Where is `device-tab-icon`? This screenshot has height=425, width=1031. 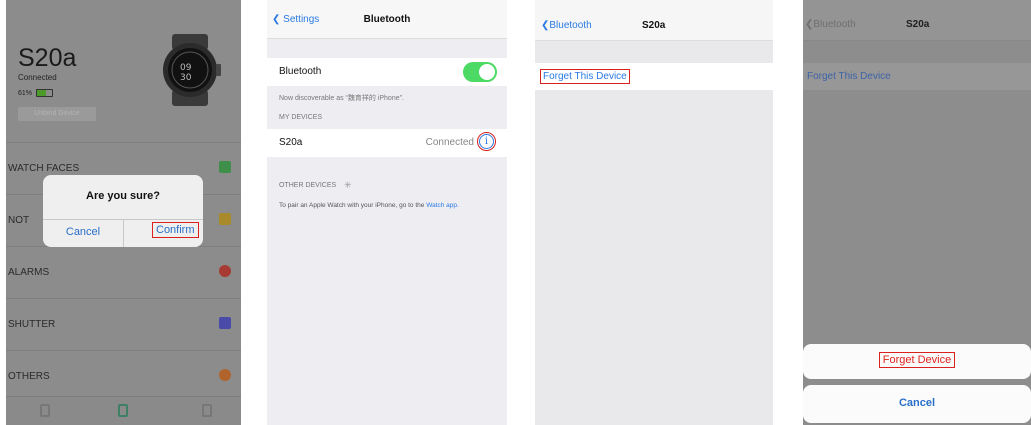
device-tab-icon is located at coordinates (45, 410).